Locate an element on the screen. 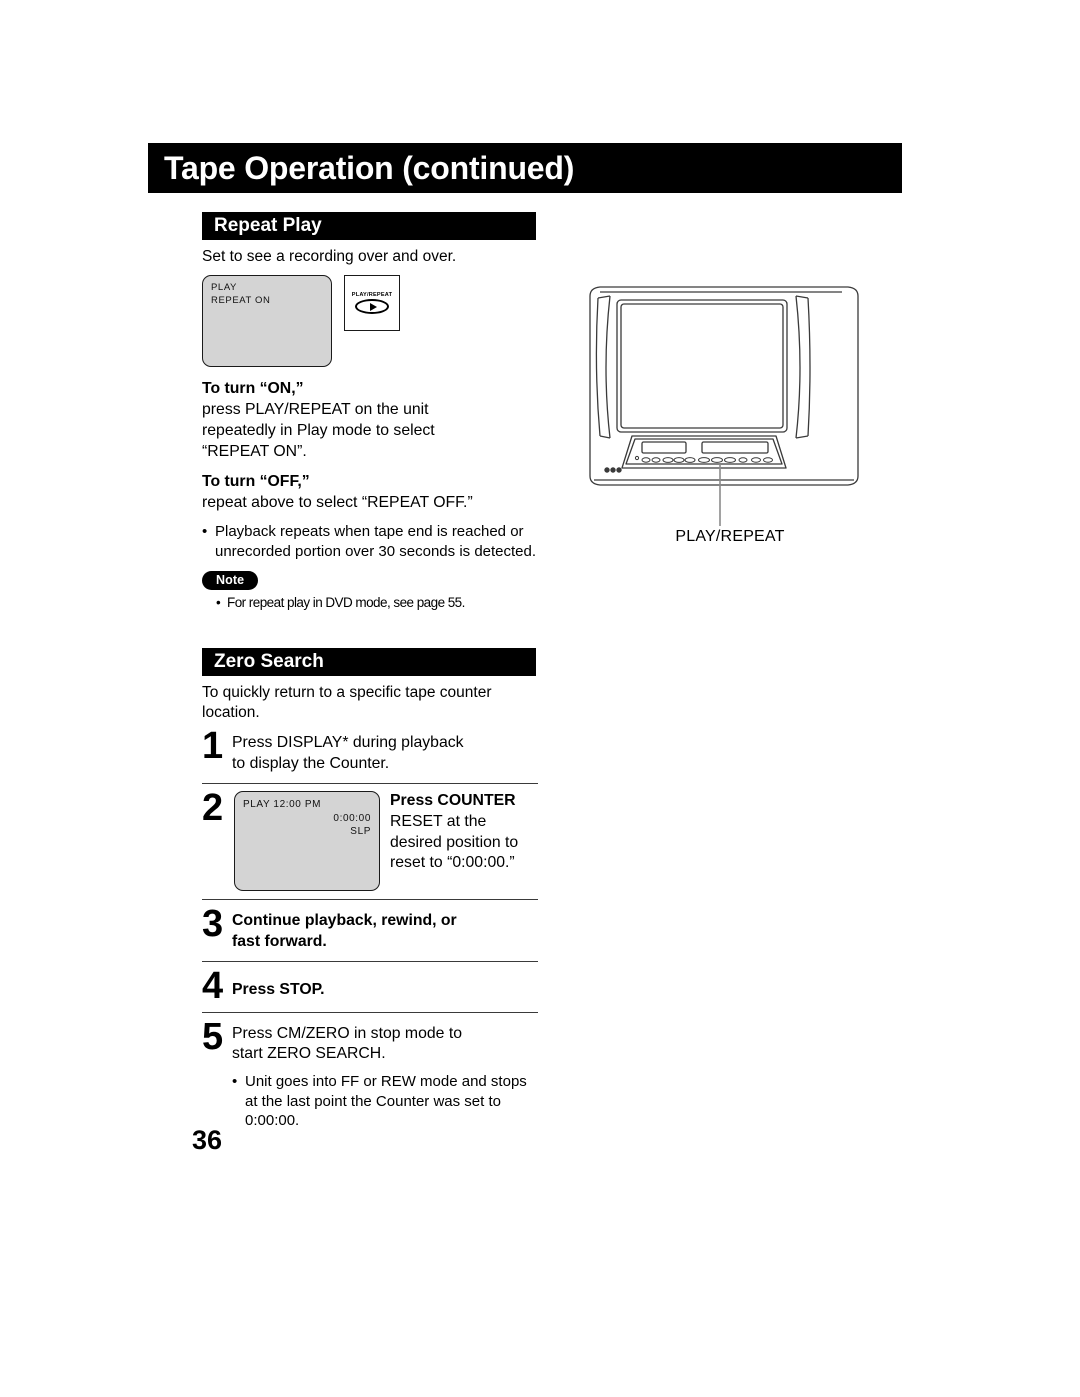 This screenshot has width=1080, height=1397. page-header-bar: Tape Operation (continued) is located at coordinates (525, 168).